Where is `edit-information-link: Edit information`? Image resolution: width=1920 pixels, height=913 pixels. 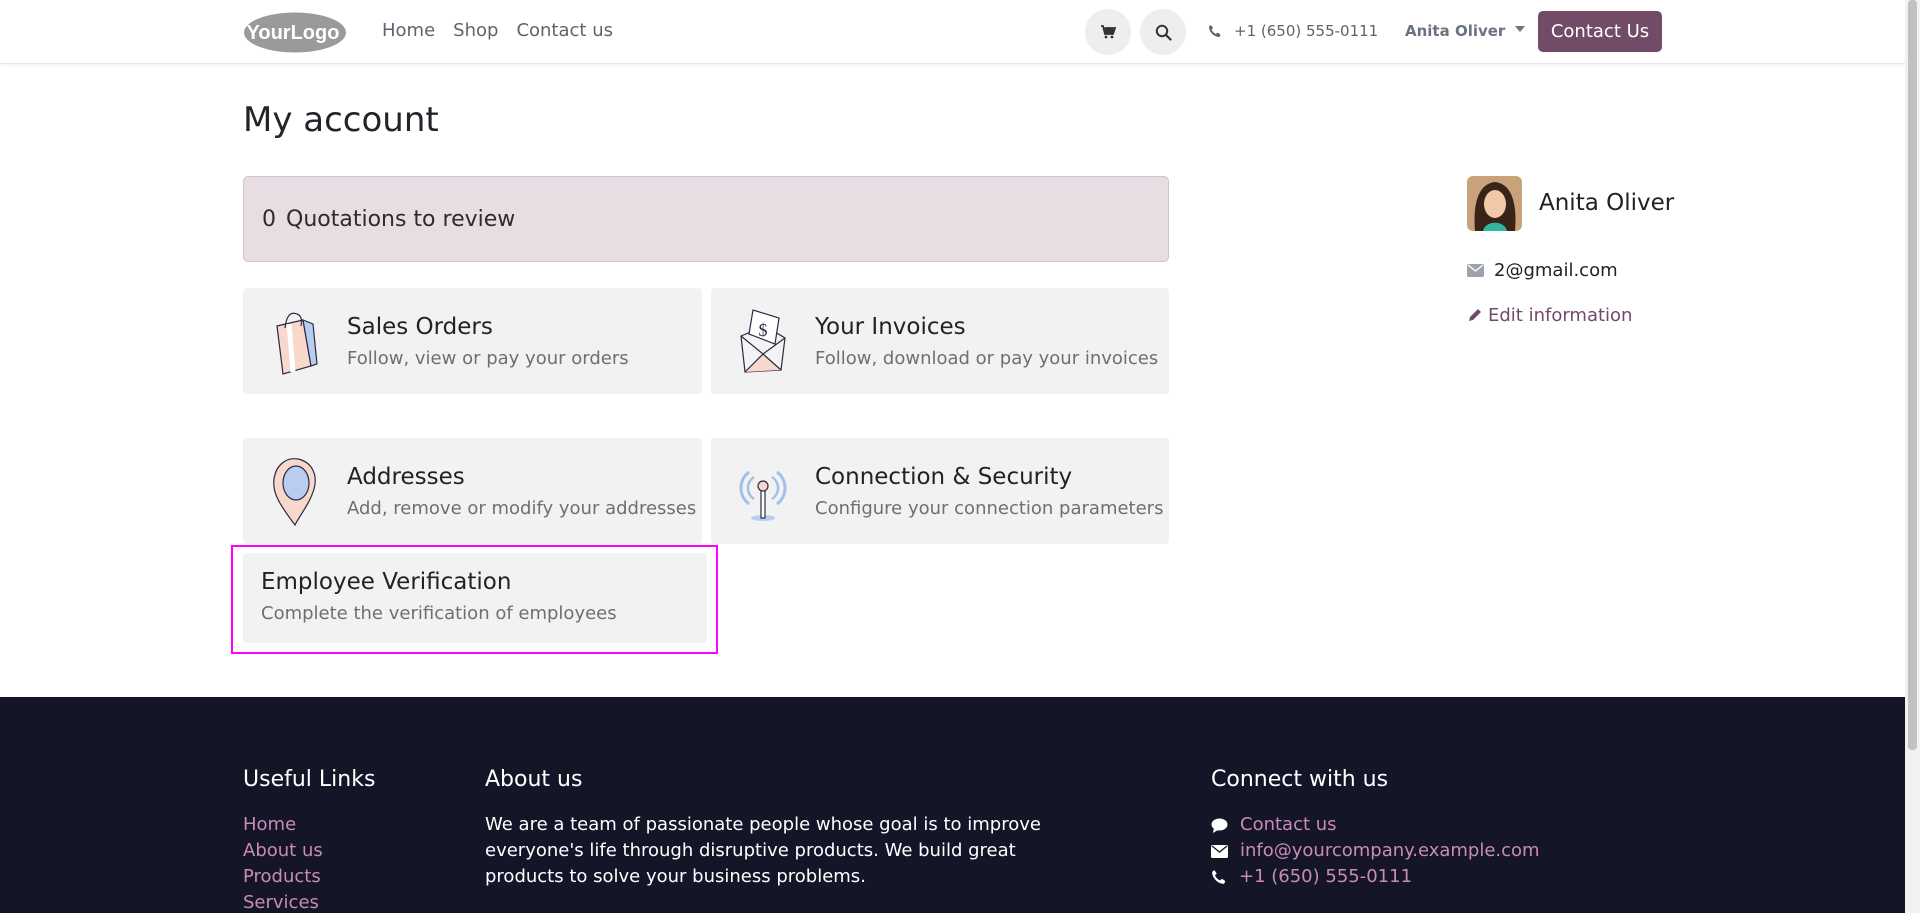 edit-information-link: Edit information is located at coordinates (1549, 315).